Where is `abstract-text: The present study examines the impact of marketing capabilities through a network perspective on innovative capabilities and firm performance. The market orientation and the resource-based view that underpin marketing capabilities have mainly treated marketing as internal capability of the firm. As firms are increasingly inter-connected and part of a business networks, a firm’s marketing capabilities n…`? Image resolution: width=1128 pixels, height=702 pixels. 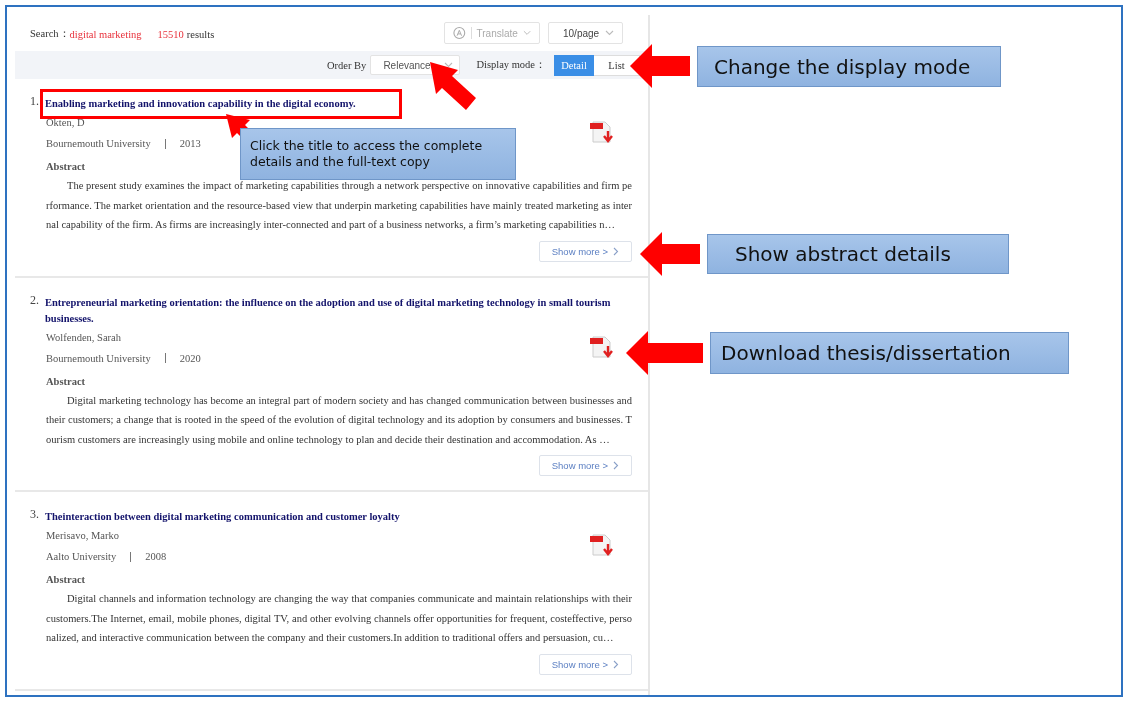 abstract-text: The present study examines the impact of marketing capabilities through a network perspective on innovative capabilities and firm performance. The market orientation and the resource-based view that underpin marketing capabilities have mainly treated marketing as internal capability of the firm. As firms are increasingly inter-connected and part of a business networks, a firm’s marketing capabilities n… is located at coordinates (338, 205).